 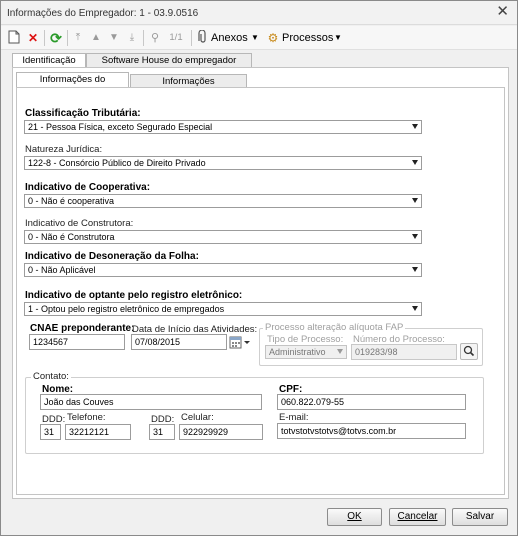 What do you see at coordinates (223, 270) in the screenshot?
I see `desoneracao-select: 0 - Não Aplicável` at bounding box center [223, 270].